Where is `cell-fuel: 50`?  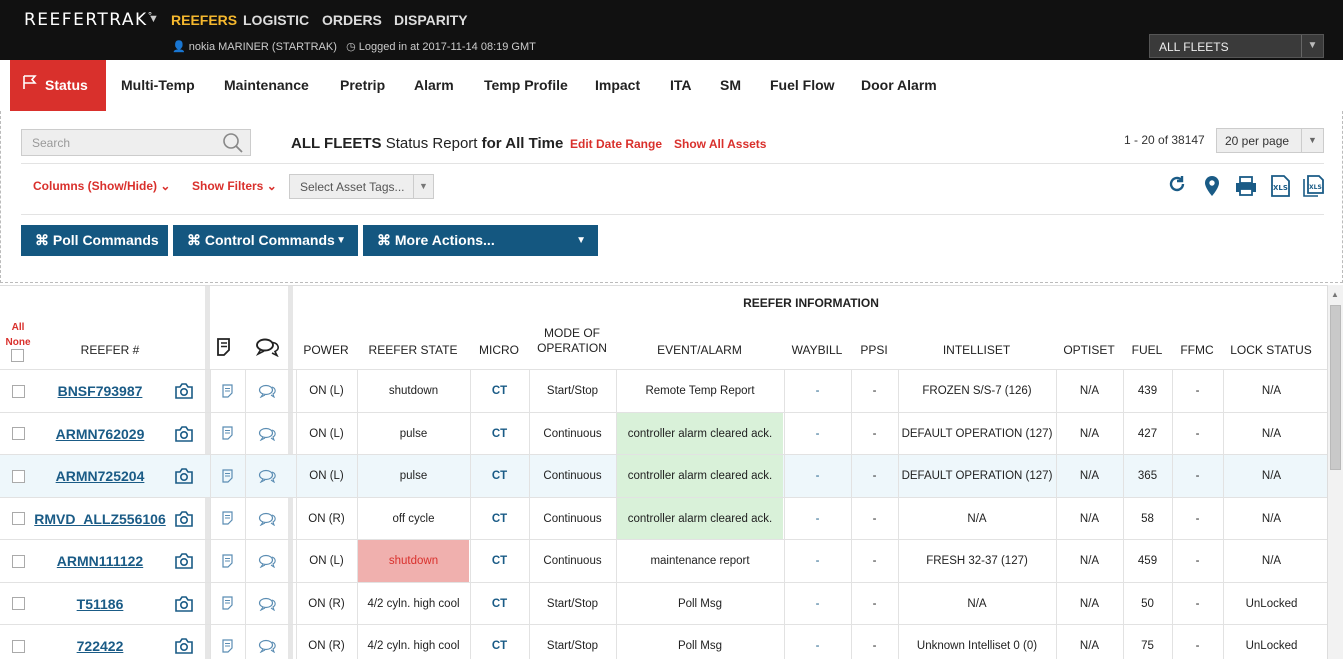
cell-fuel: 50 is located at coordinates (1147, 603).